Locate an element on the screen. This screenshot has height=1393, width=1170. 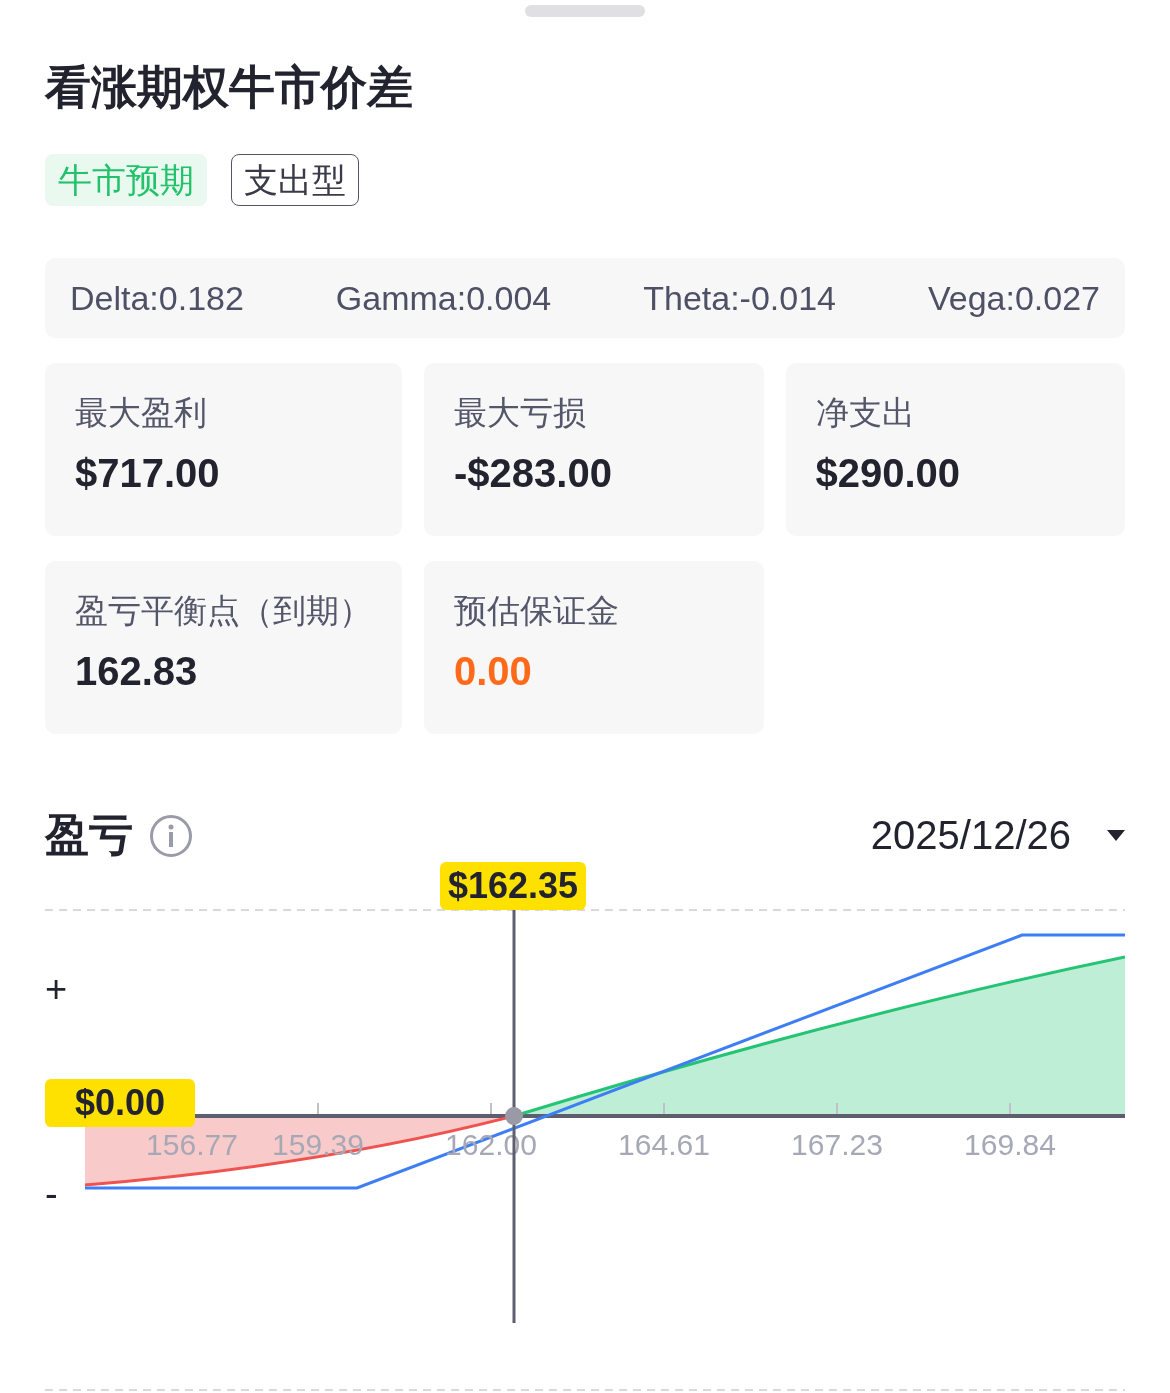
strategy-tag: 支出型 is located at coordinates (295, 180).